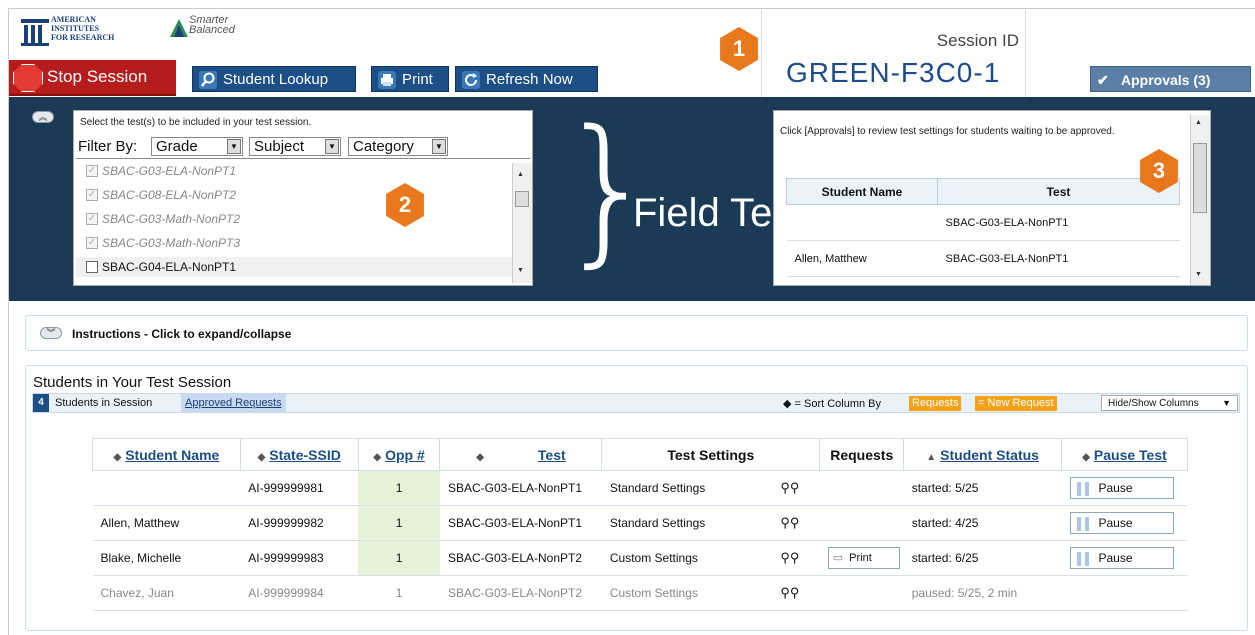 This screenshot has width=1255, height=635. What do you see at coordinates (161, 171) in the screenshot?
I see `test-list-item: ✓ SBAC-G03-ELA-NonPT1` at bounding box center [161, 171].